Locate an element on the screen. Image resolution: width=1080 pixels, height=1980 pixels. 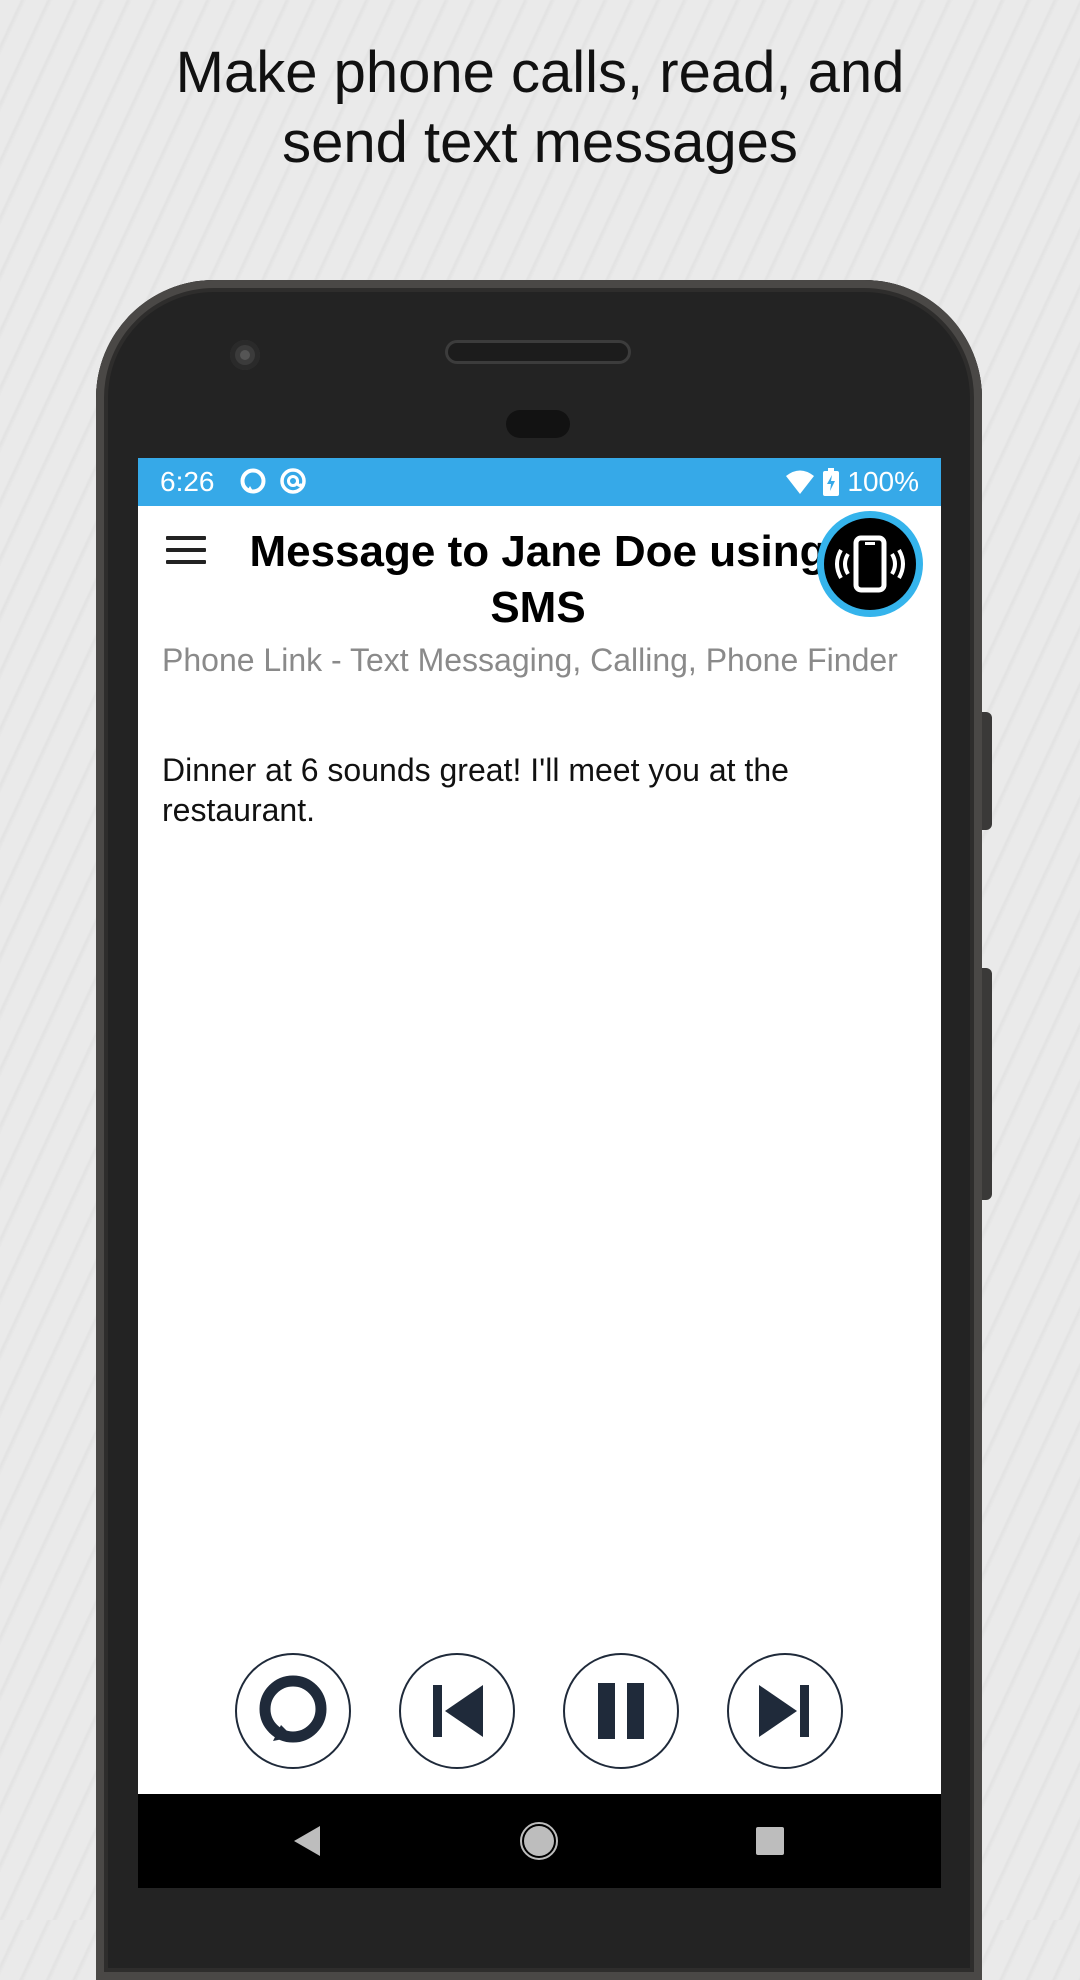
nav-home-button is located at coordinates (539, 1841).